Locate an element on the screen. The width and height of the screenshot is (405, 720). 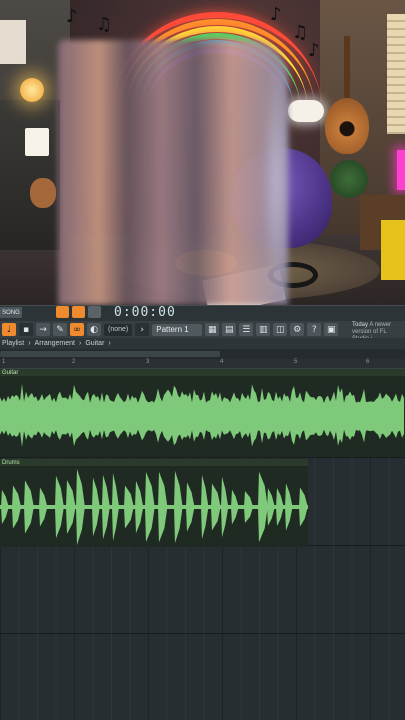
guitar-neck is located at coordinates (347, 69).